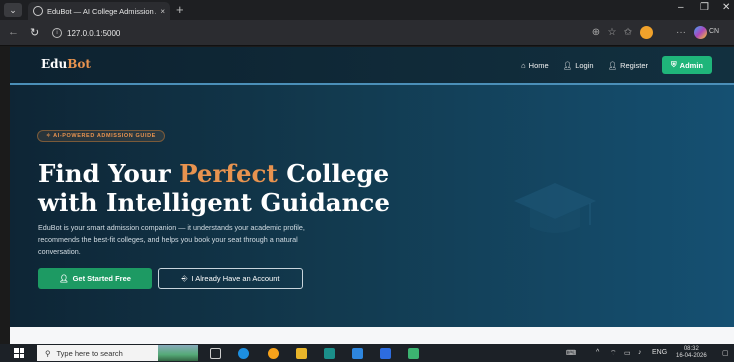 The image size is (734, 362). Describe the element at coordinates (700, 32) in the screenshot. I see `copilot-icon` at that location.